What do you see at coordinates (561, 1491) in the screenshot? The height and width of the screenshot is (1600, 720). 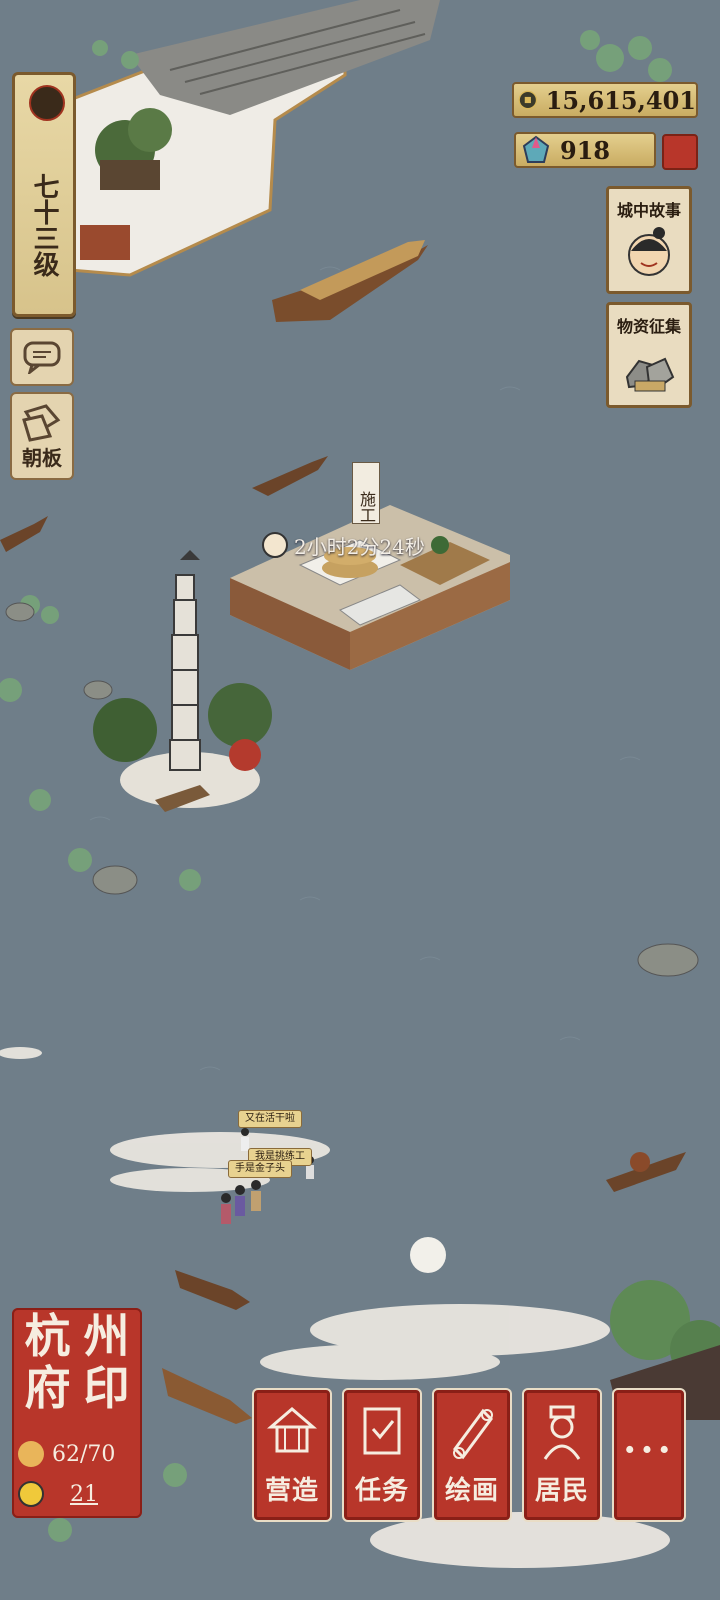 I see `residents-label: 居民` at bounding box center [561, 1491].